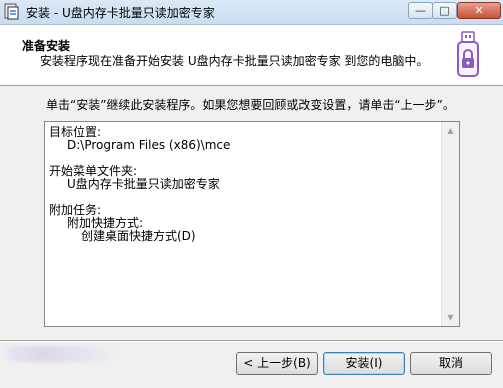 This screenshot has width=503, height=388. Describe the element at coordinates (62, 354) in the screenshot. I see `blurred-brand-logo` at that location.